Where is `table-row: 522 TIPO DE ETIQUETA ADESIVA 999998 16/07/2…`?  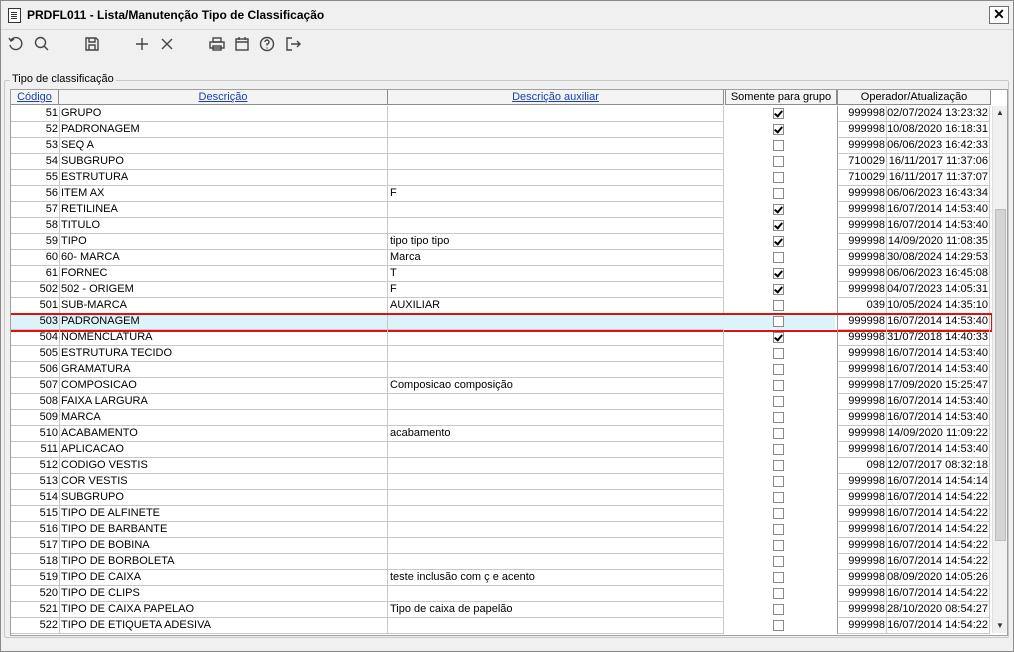 table-row: 522 TIPO DE ETIQUETA ADESIVA 999998 16/07/2… is located at coordinates (500, 626).